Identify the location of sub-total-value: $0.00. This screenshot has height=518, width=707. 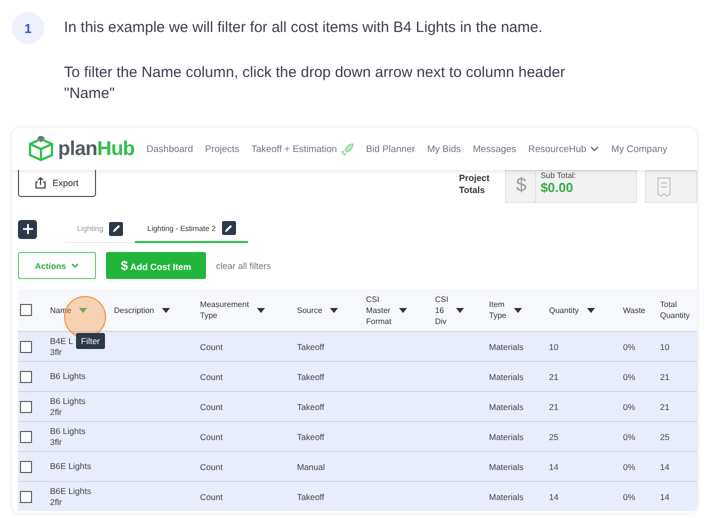
(557, 187).